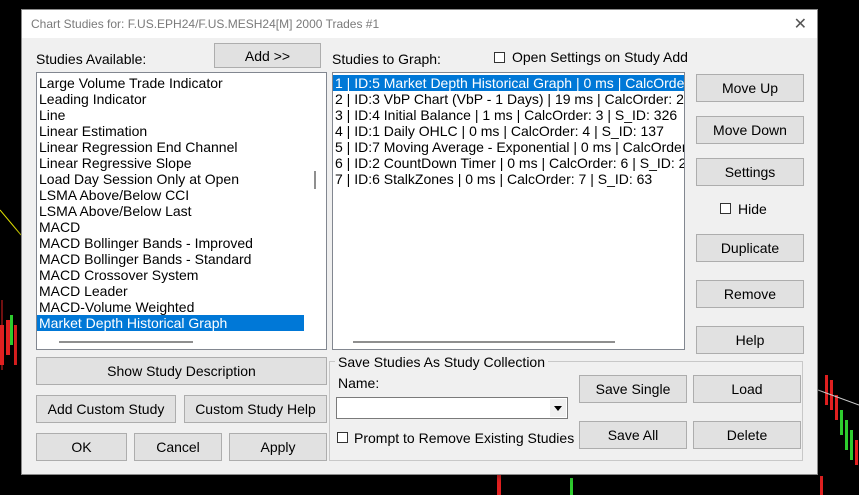 This screenshot has width=859, height=495. What do you see at coordinates (633, 435) in the screenshot?
I see `save-all-button: Save All` at bounding box center [633, 435].